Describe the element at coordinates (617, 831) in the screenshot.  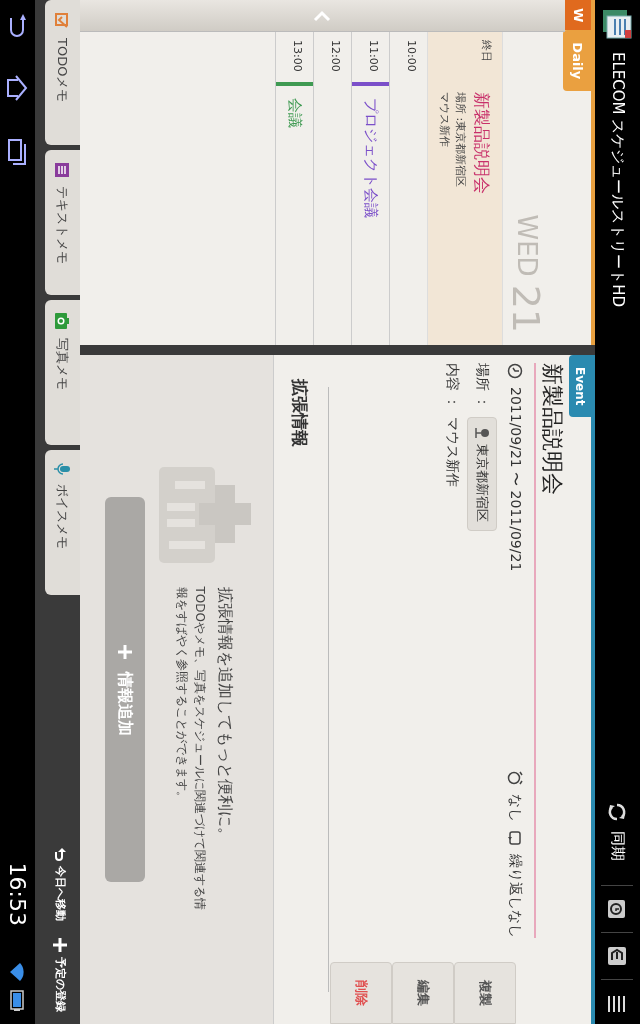
I see `sync-button: 同期` at that location.